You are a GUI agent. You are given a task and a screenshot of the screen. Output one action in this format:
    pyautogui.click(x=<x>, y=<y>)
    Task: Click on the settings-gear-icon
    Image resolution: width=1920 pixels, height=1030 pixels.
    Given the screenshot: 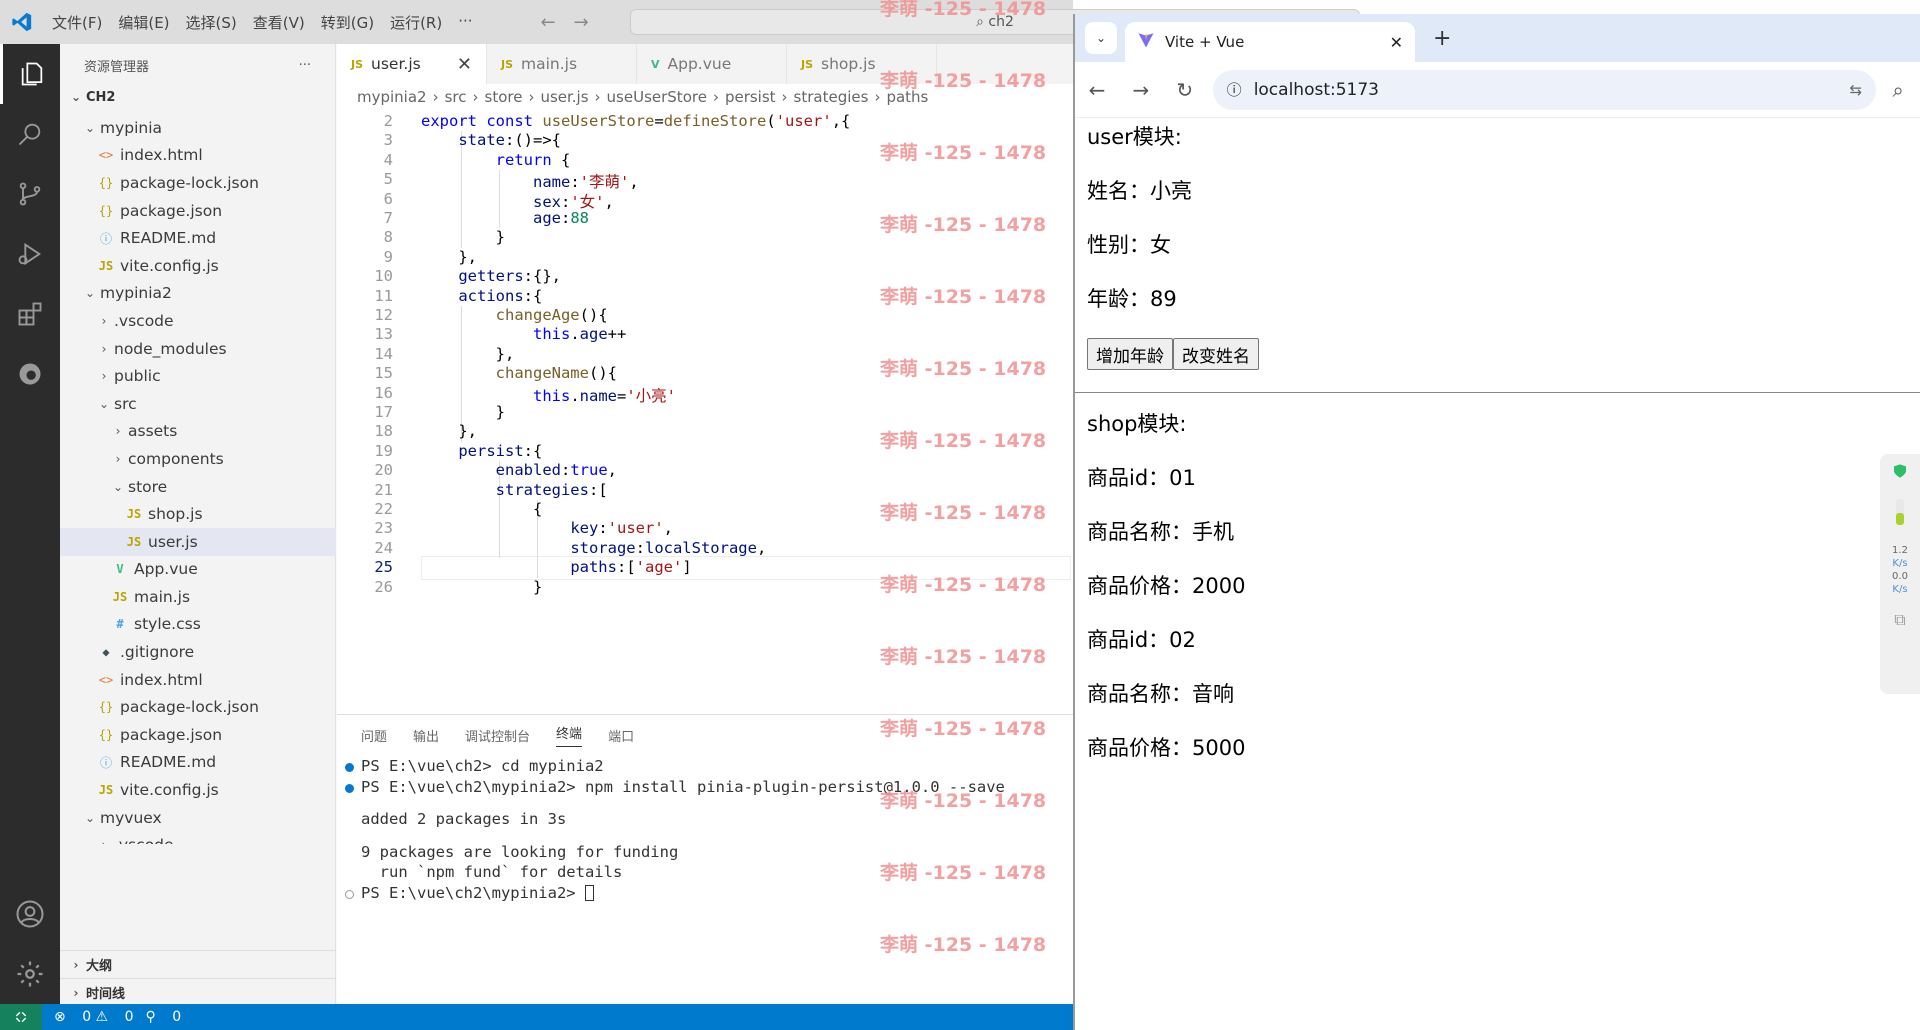 What is the action you would take?
    pyautogui.click(x=30, y=974)
    